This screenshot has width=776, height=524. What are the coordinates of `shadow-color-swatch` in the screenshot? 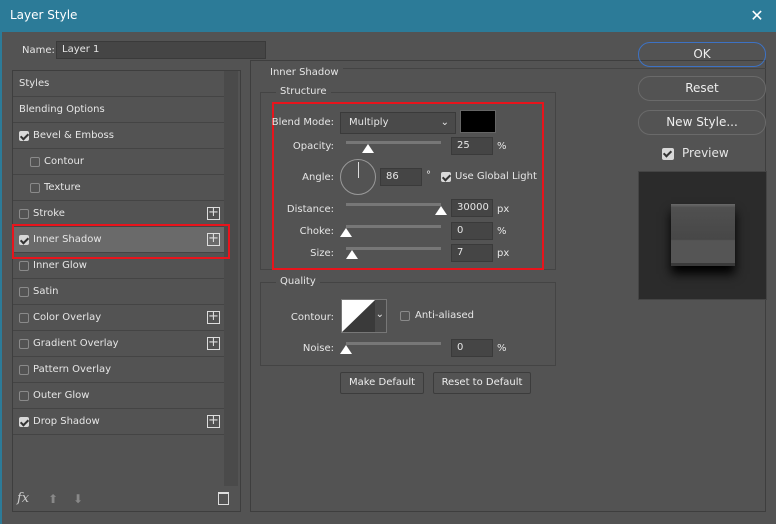 It's located at (478, 121).